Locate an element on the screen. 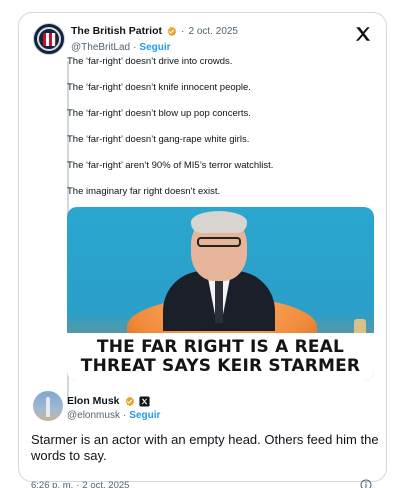  reply-handle-row: @elonmusk · Seguir is located at coordinates (113, 415).